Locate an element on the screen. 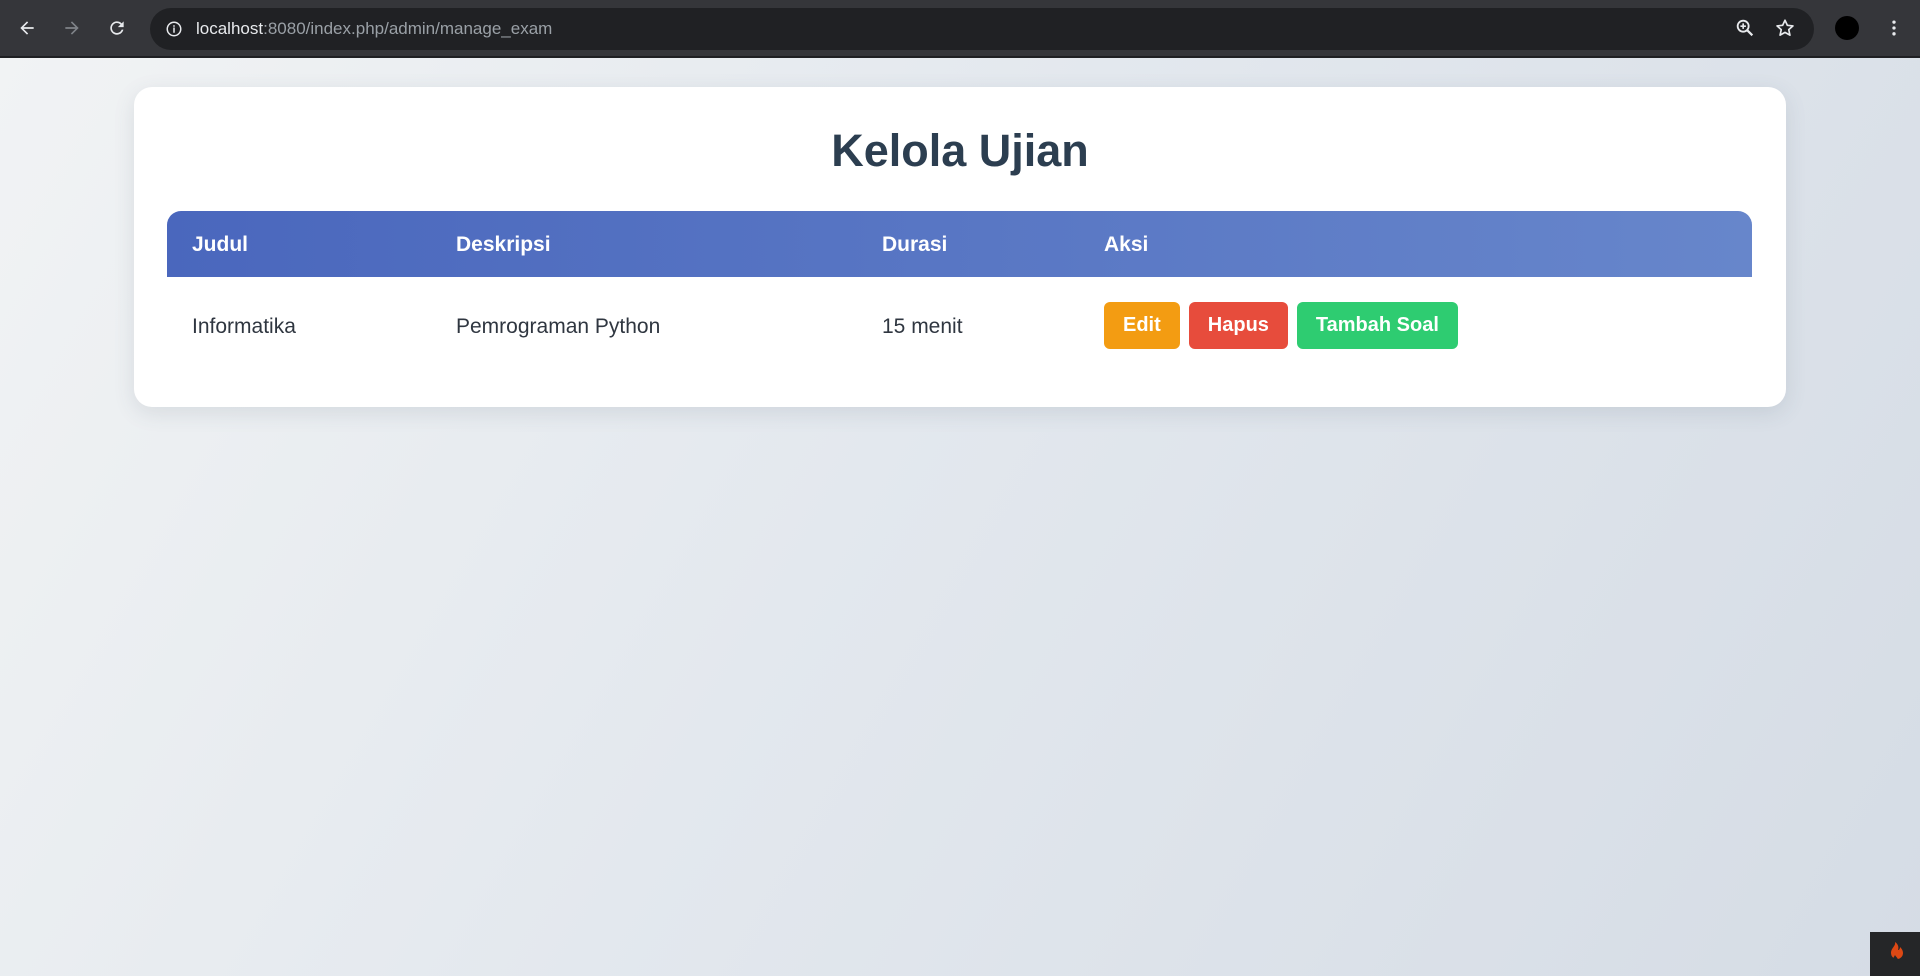 This screenshot has height=976, width=1920. arrow-right-icon is located at coordinates (72, 28).